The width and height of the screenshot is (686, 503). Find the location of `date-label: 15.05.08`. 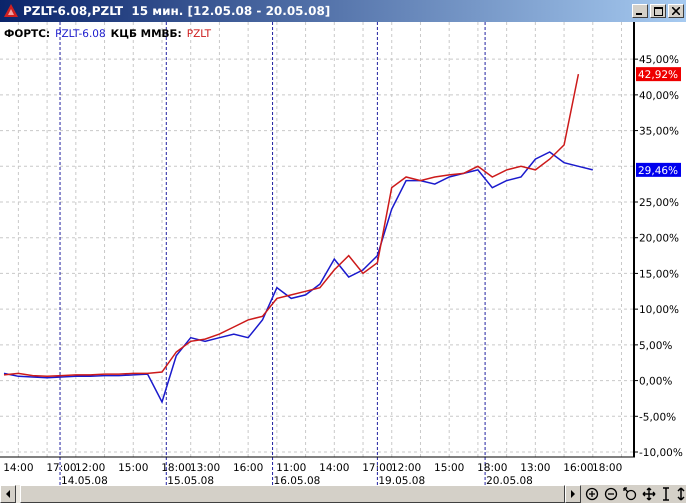

date-label: 15.05.08 is located at coordinates (190, 480).